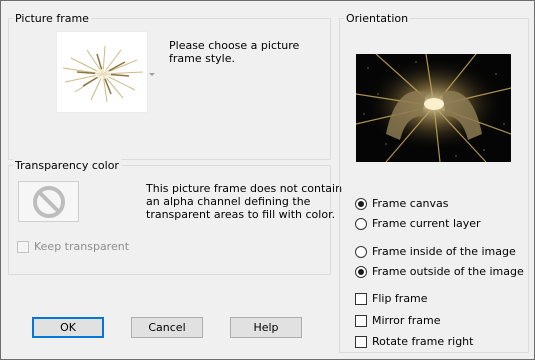  What do you see at coordinates (423, 341) in the screenshot?
I see `rotate-frame-right-label: Rotate frame right` at bounding box center [423, 341].